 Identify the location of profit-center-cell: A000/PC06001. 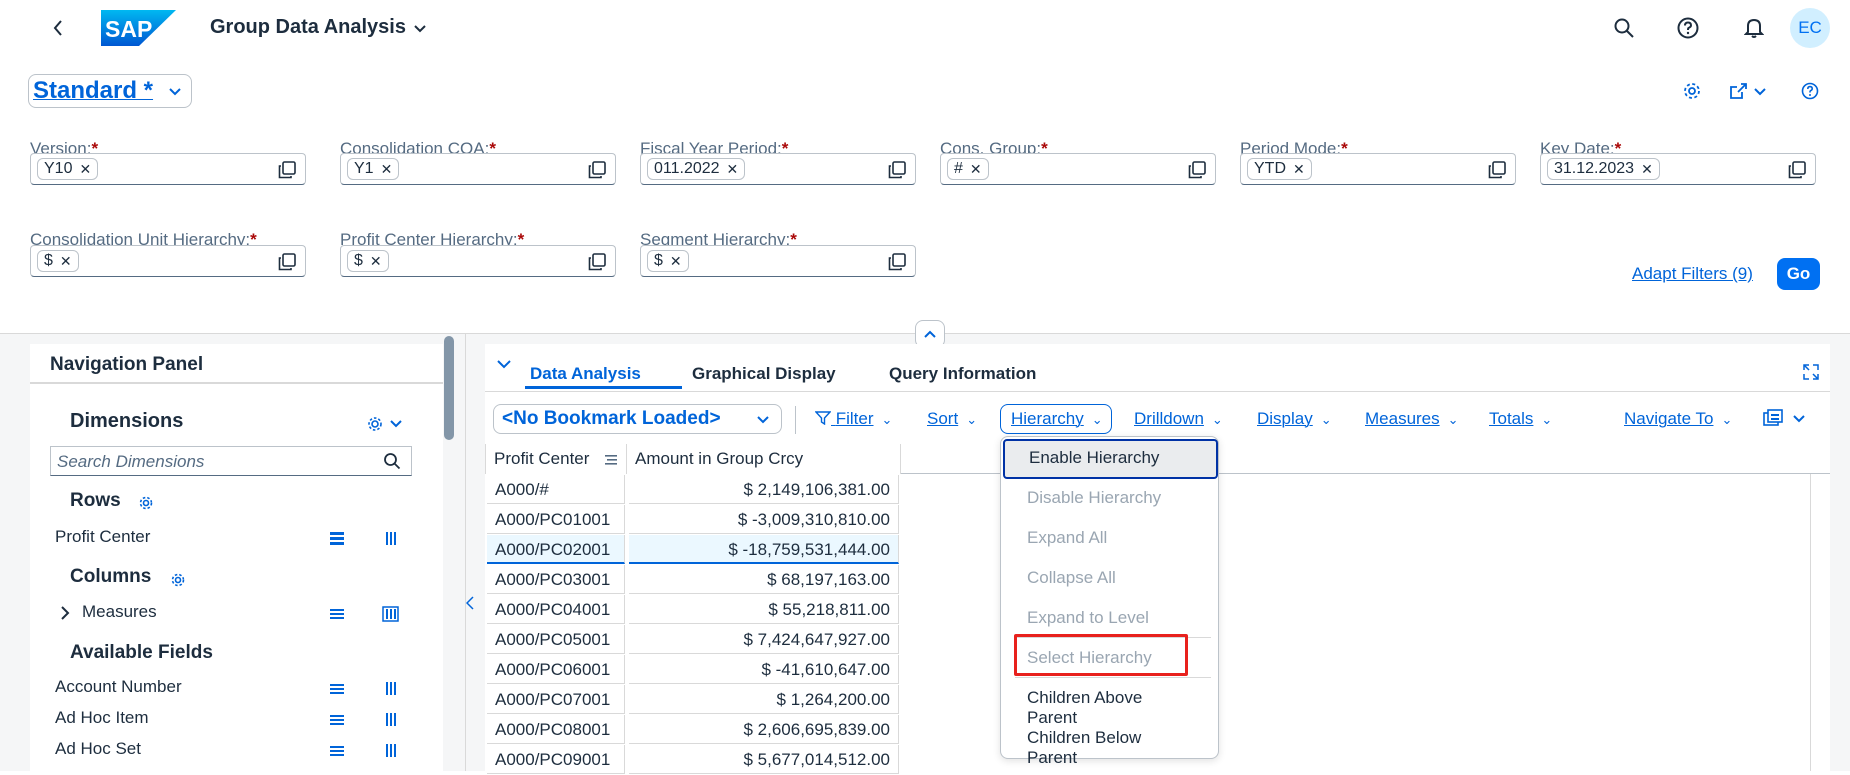
(556, 669).